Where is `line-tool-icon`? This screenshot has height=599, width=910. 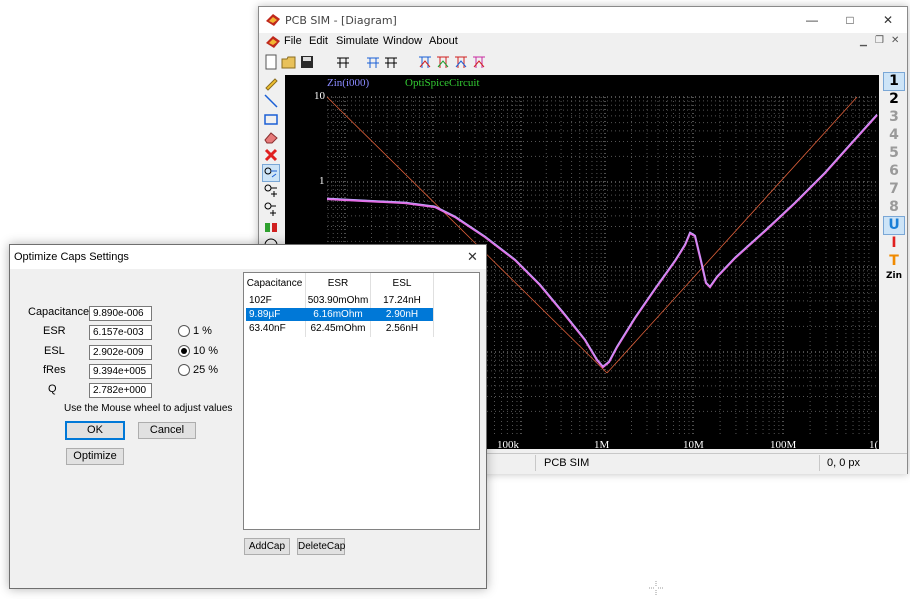 line-tool-icon is located at coordinates (271, 101).